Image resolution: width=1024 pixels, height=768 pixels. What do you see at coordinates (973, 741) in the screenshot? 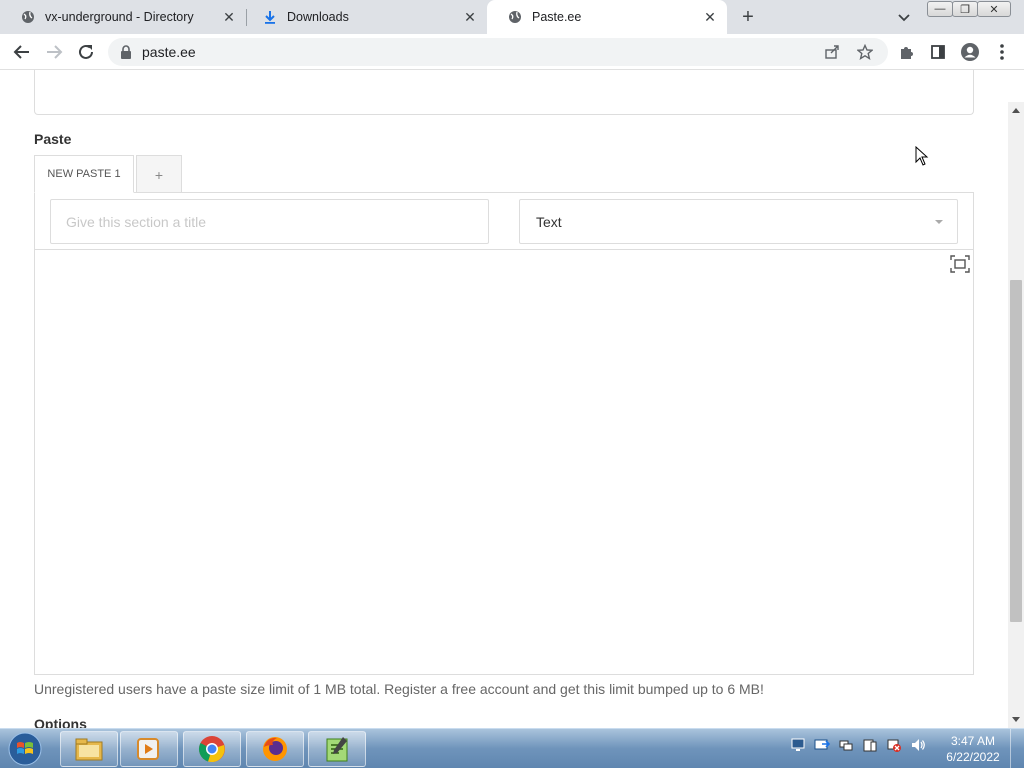
I see `clock-time: 3:47 AM` at bounding box center [973, 741].